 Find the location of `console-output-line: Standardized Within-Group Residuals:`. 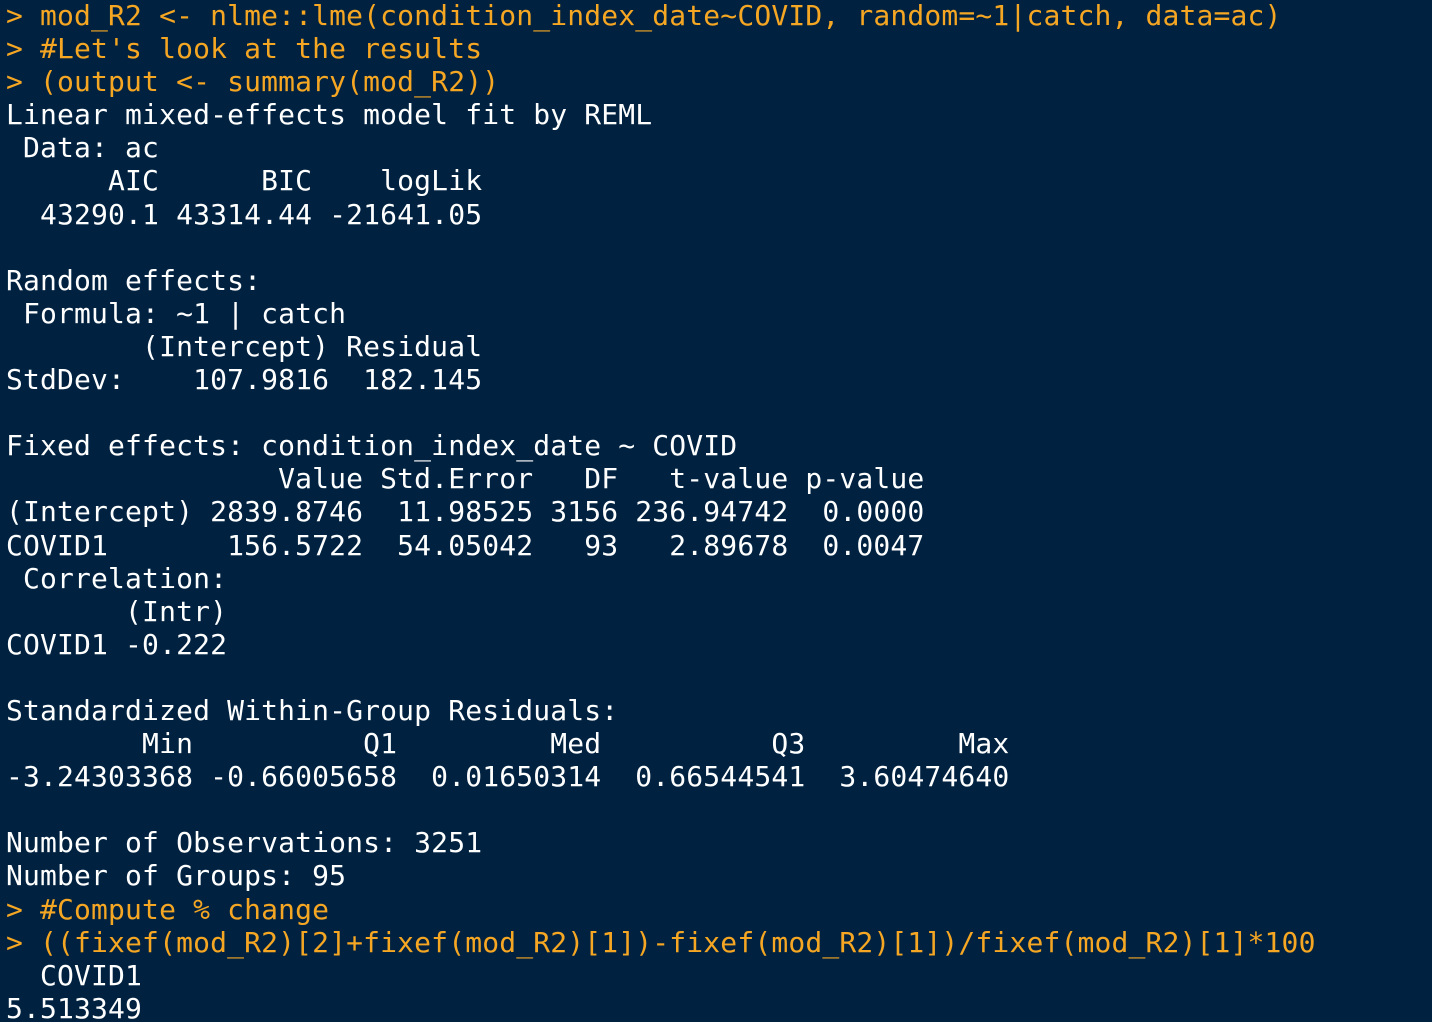

console-output-line: Standardized Within-Group Residuals: is located at coordinates (312, 710).